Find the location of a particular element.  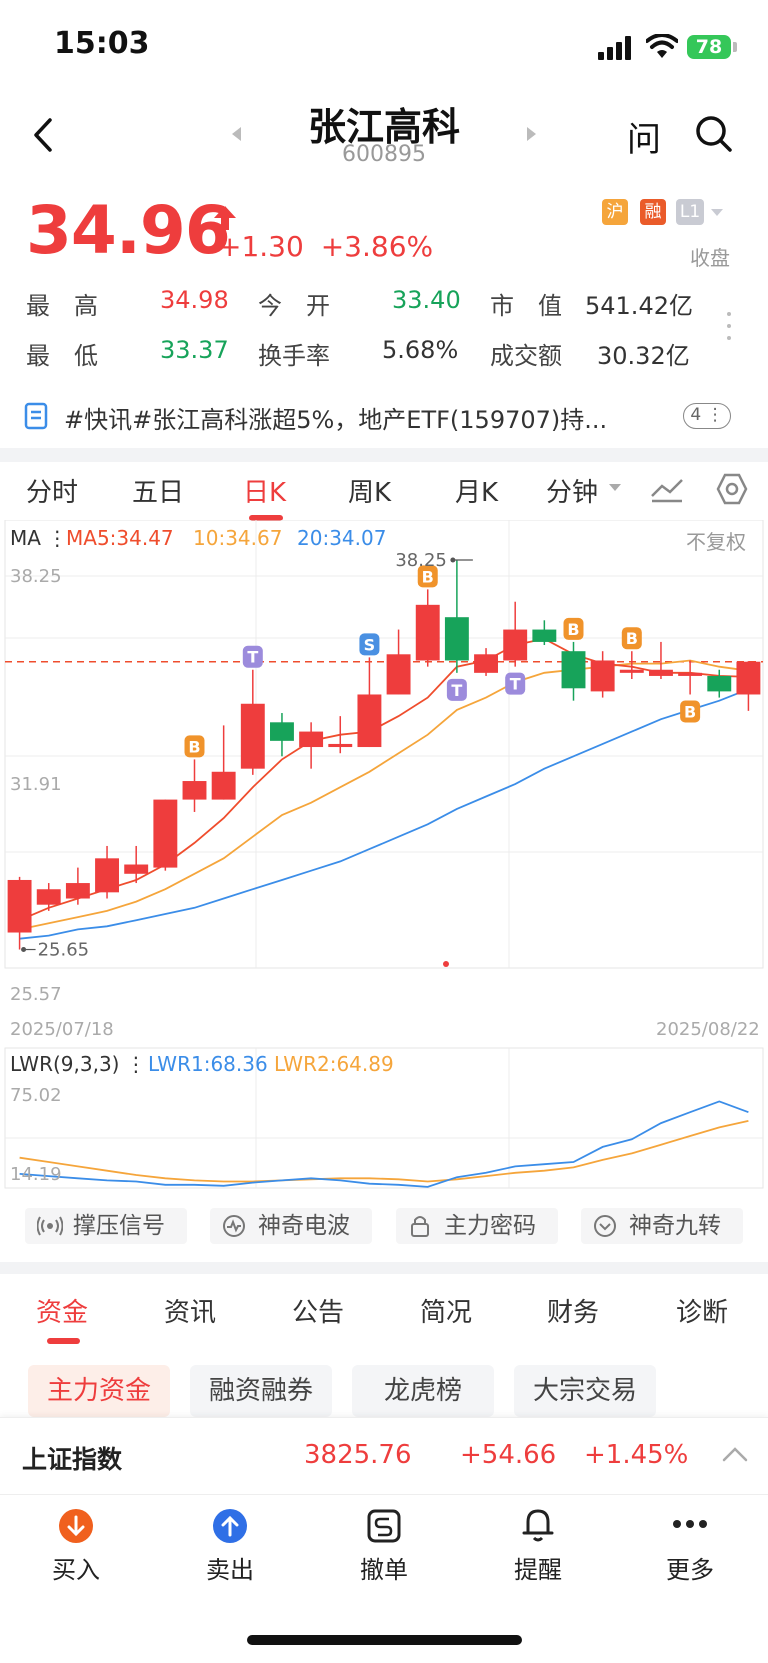

tab-diagnosis: 诊断 is located at coordinates (702, 1310).